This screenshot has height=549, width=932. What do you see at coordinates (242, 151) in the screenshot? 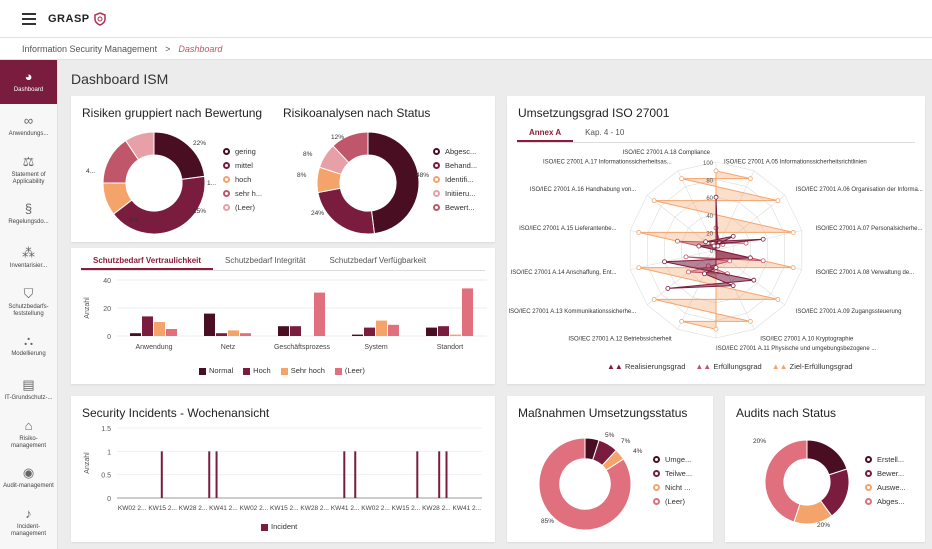
I see `legend-item: gering` at bounding box center [242, 151].